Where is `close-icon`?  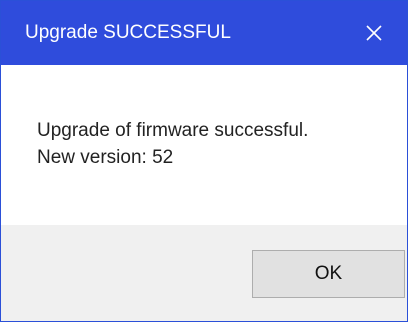
close-icon is located at coordinates (374, 33).